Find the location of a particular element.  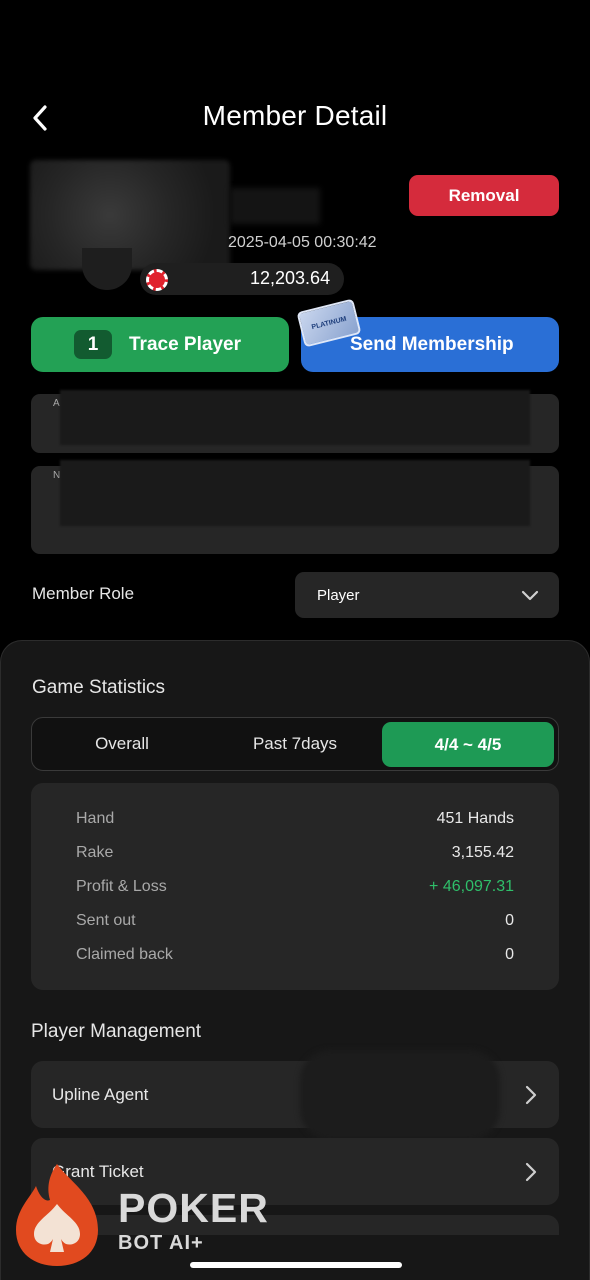

trace-player-label: Trace Player is located at coordinates (185, 344).